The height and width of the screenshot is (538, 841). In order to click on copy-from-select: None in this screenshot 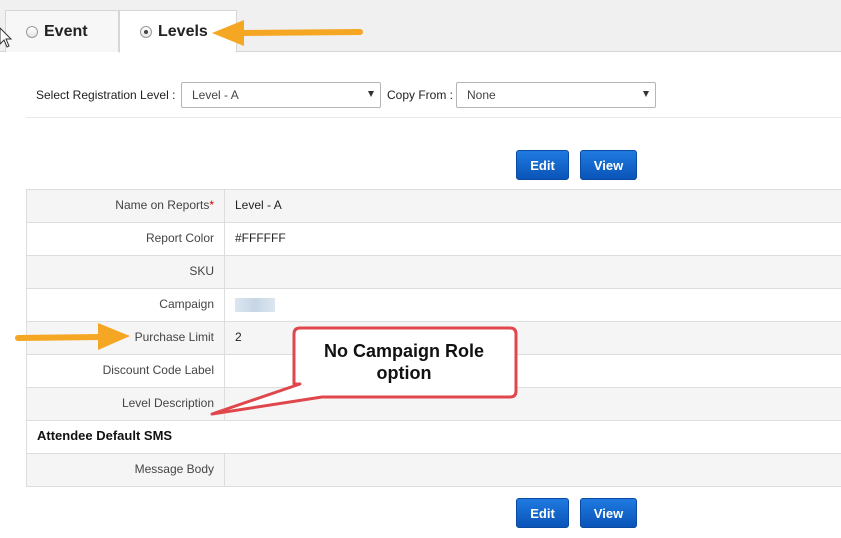, I will do `click(556, 95)`.